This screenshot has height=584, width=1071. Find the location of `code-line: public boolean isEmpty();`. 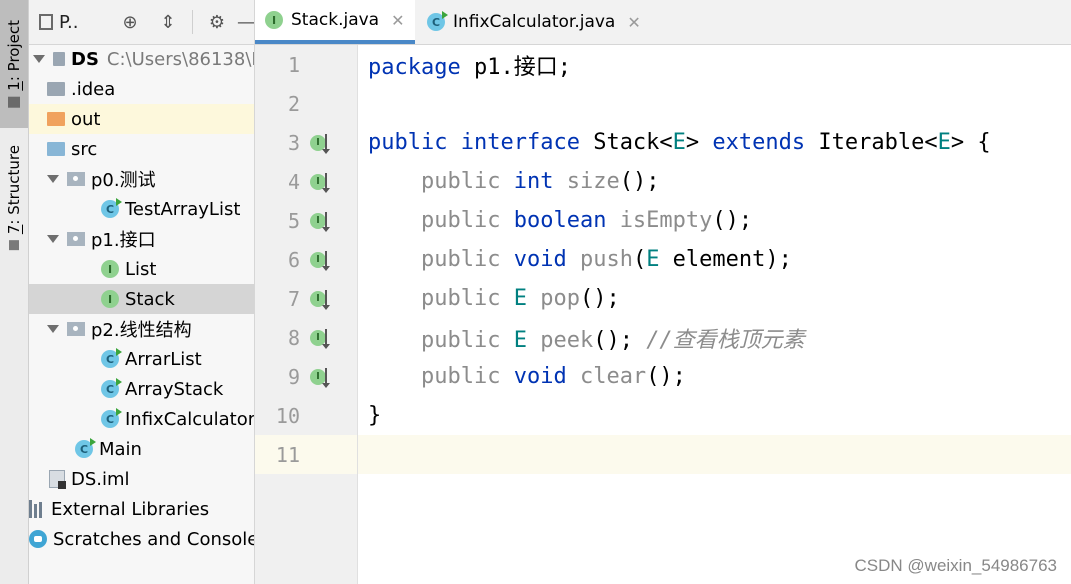

code-line: public boolean isEmpty(); is located at coordinates (714, 220).